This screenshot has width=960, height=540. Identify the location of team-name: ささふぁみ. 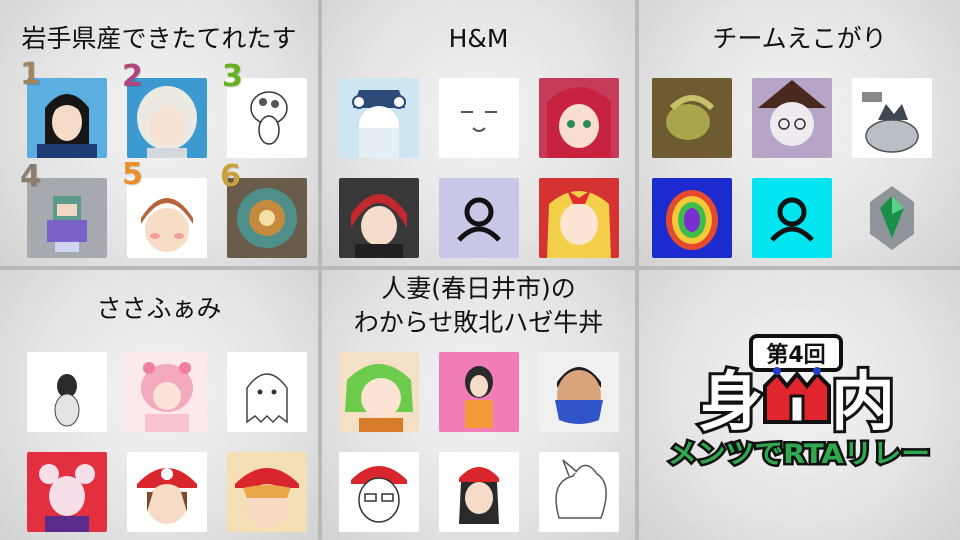
(159, 308).